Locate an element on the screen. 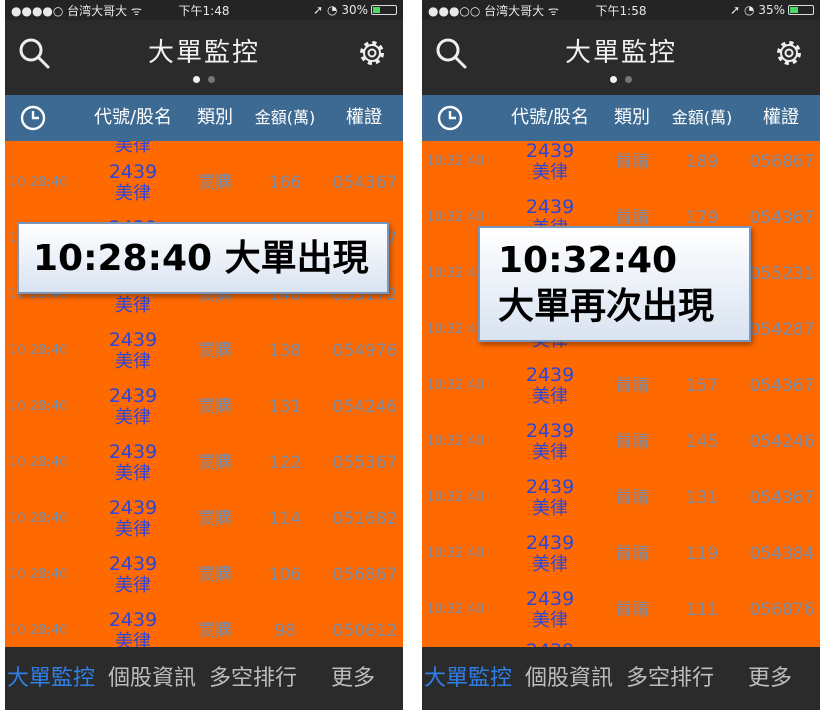 The width and height of the screenshot is (820, 710). table-row: 10:32:40 2439 美律 買購 131 054367 is located at coordinates (621, 498).